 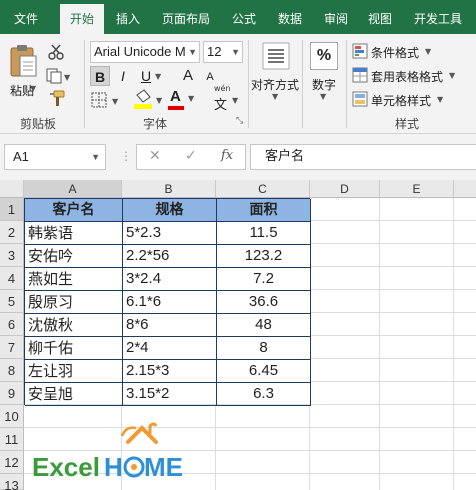 I want to click on tab-view: 视图, so click(x=380, y=17).